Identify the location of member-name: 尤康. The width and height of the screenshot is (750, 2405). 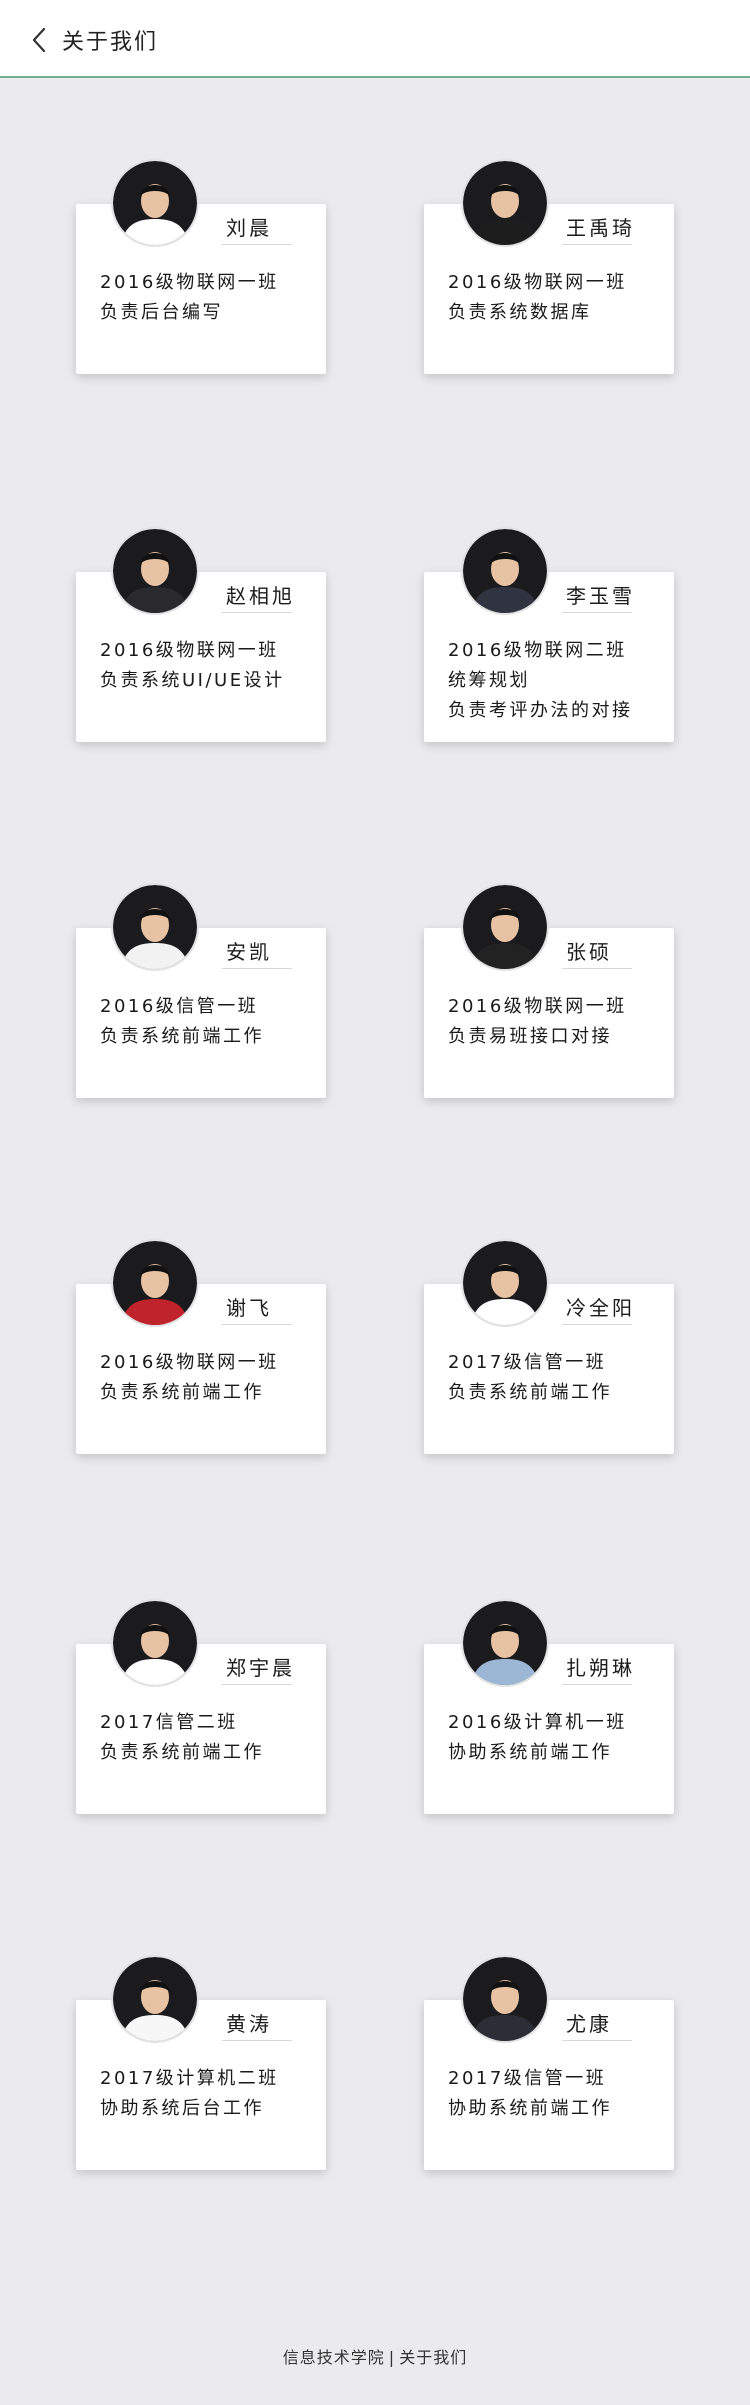
(589, 2024).